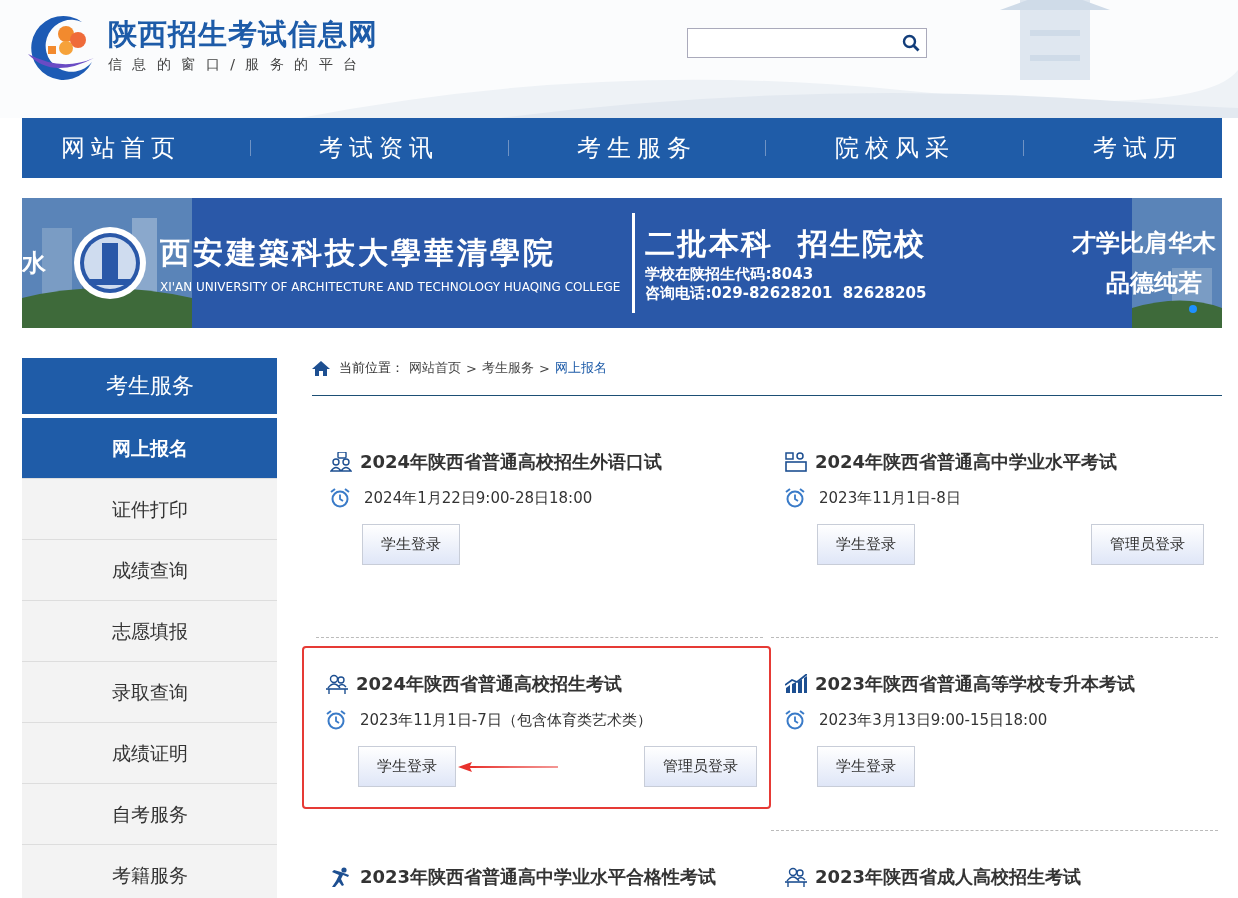 The image size is (1238, 898). What do you see at coordinates (894, 148) in the screenshot?
I see `nav-item: 院校风采` at bounding box center [894, 148].